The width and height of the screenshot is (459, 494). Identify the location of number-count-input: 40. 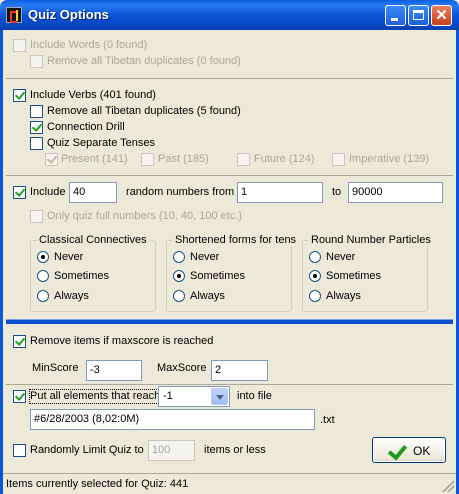
(93, 192).